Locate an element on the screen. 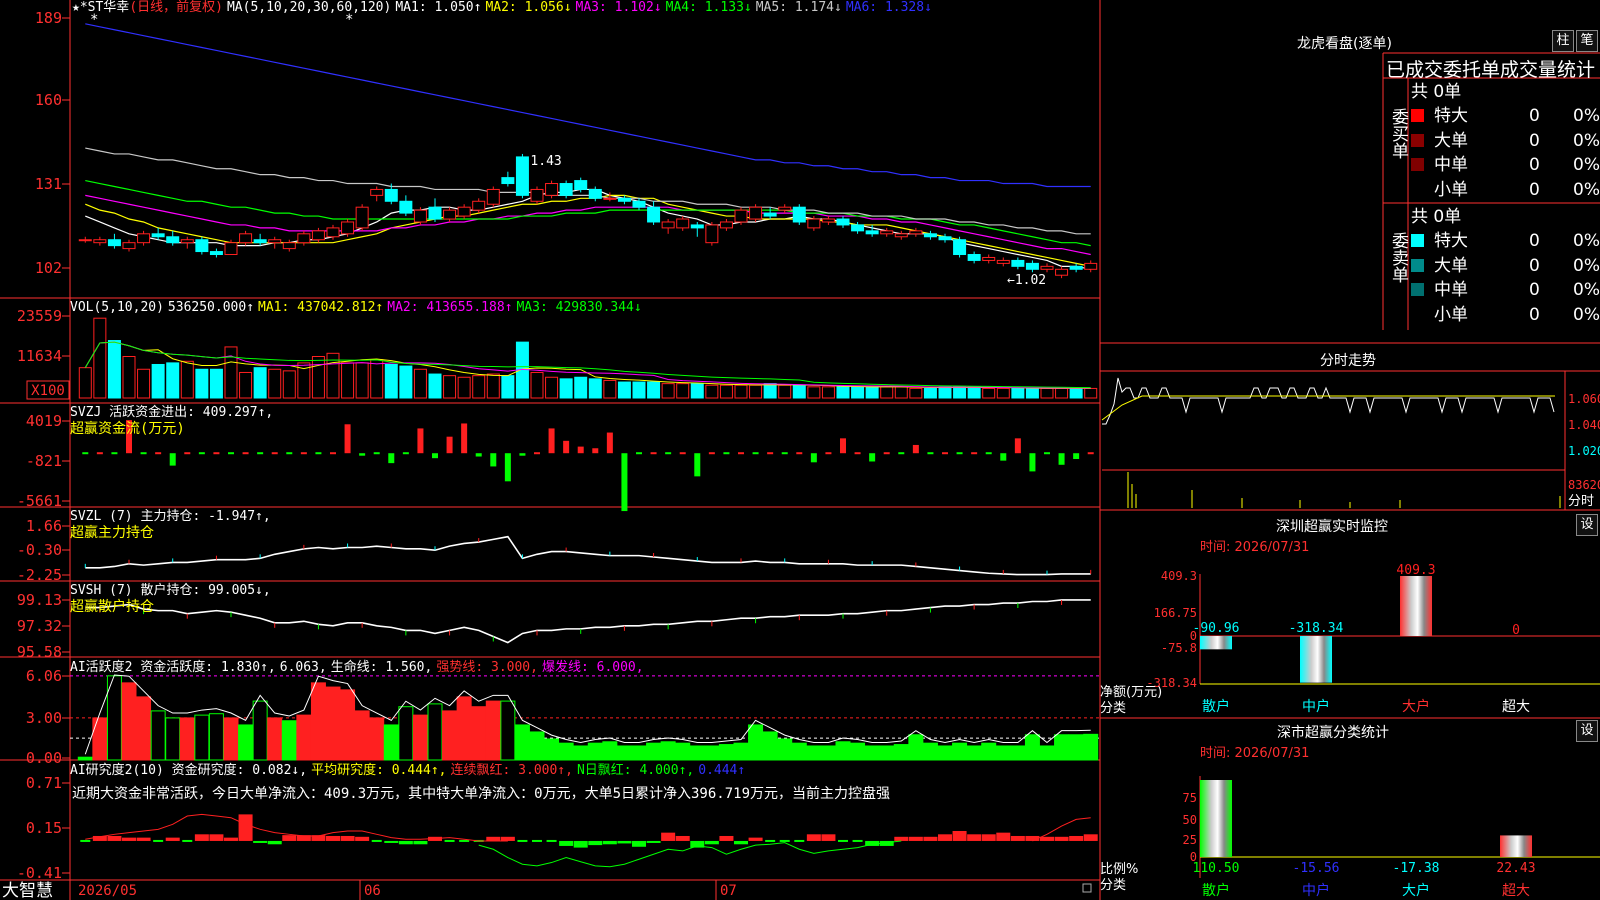  ai2-item-2: 连续飘红: 3.000↑, is located at coordinates (511, 770).